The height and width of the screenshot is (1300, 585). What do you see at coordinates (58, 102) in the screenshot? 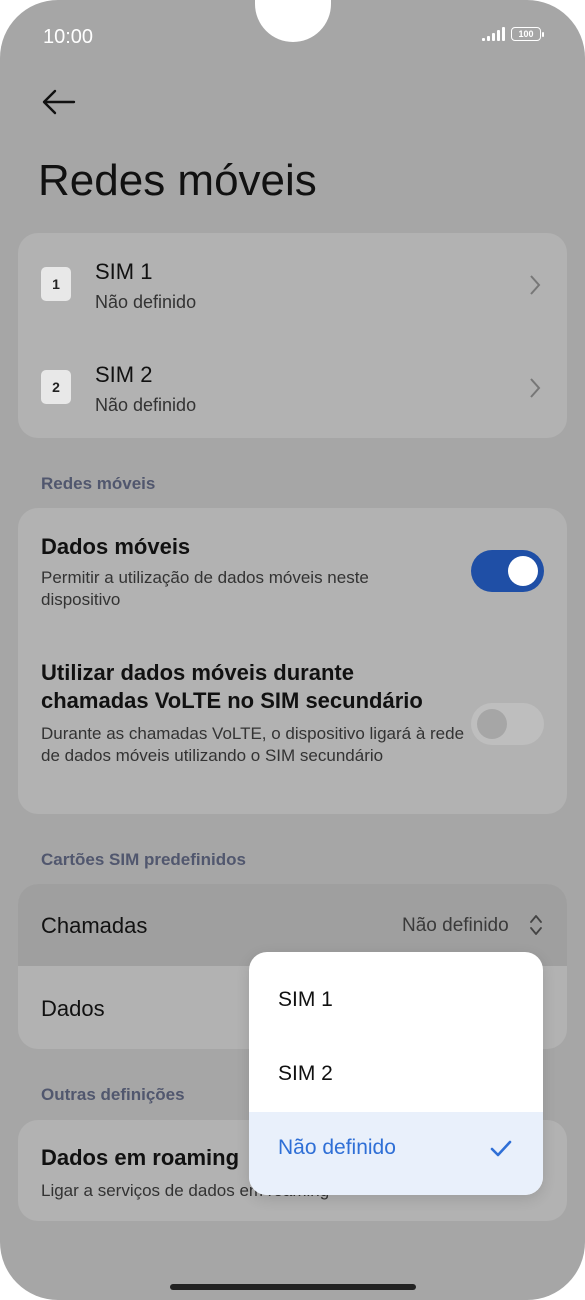
I see `back-arrow-icon` at bounding box center [58, 102].